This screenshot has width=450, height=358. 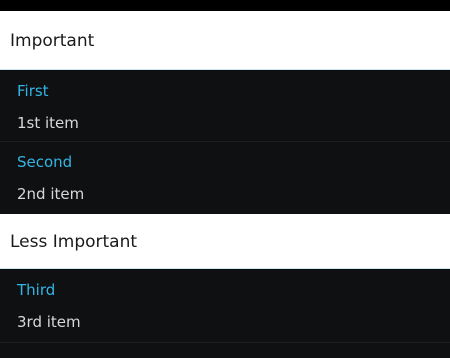 What do you see at coordinates (45, 162) in the screenshot?
I see `list-item-title: Second` at bounding box center [45, 162].